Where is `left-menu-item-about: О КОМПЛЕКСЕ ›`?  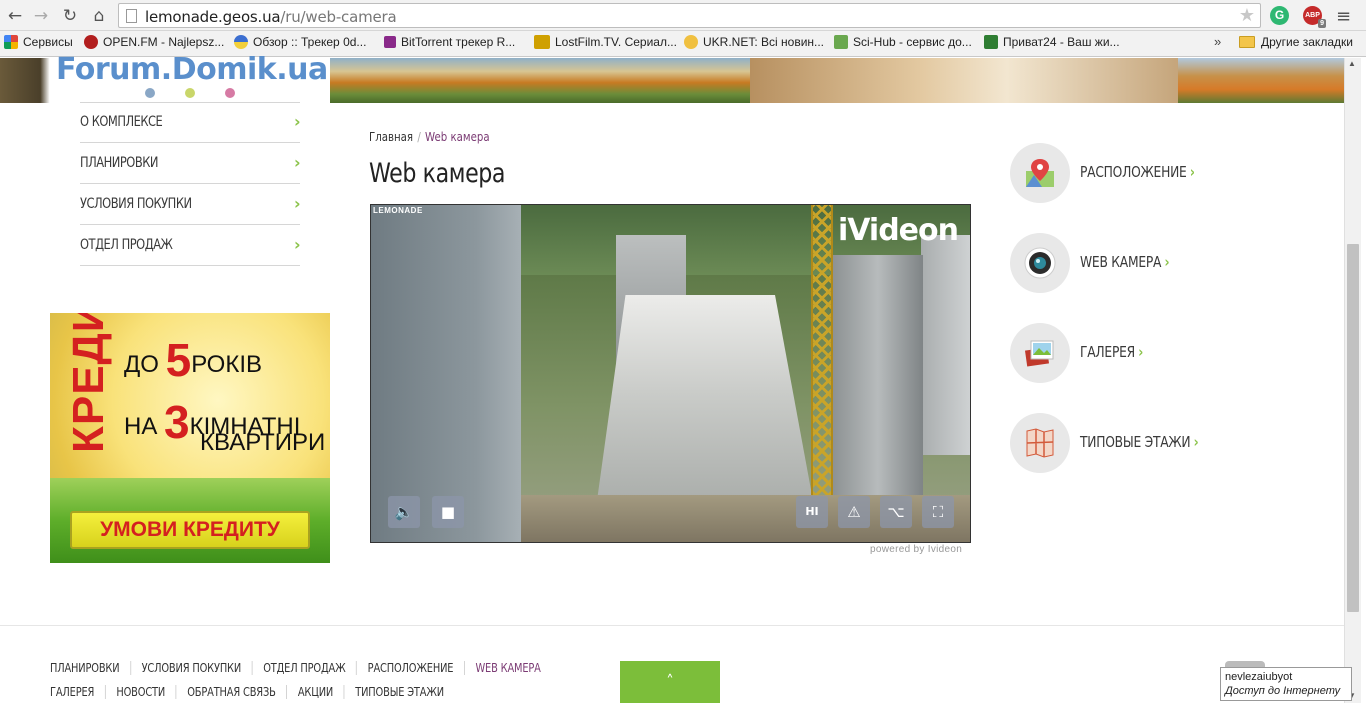 left-menu-item-about: О КОМПЛЕКСЕ › is located at coordinates (190, 122).